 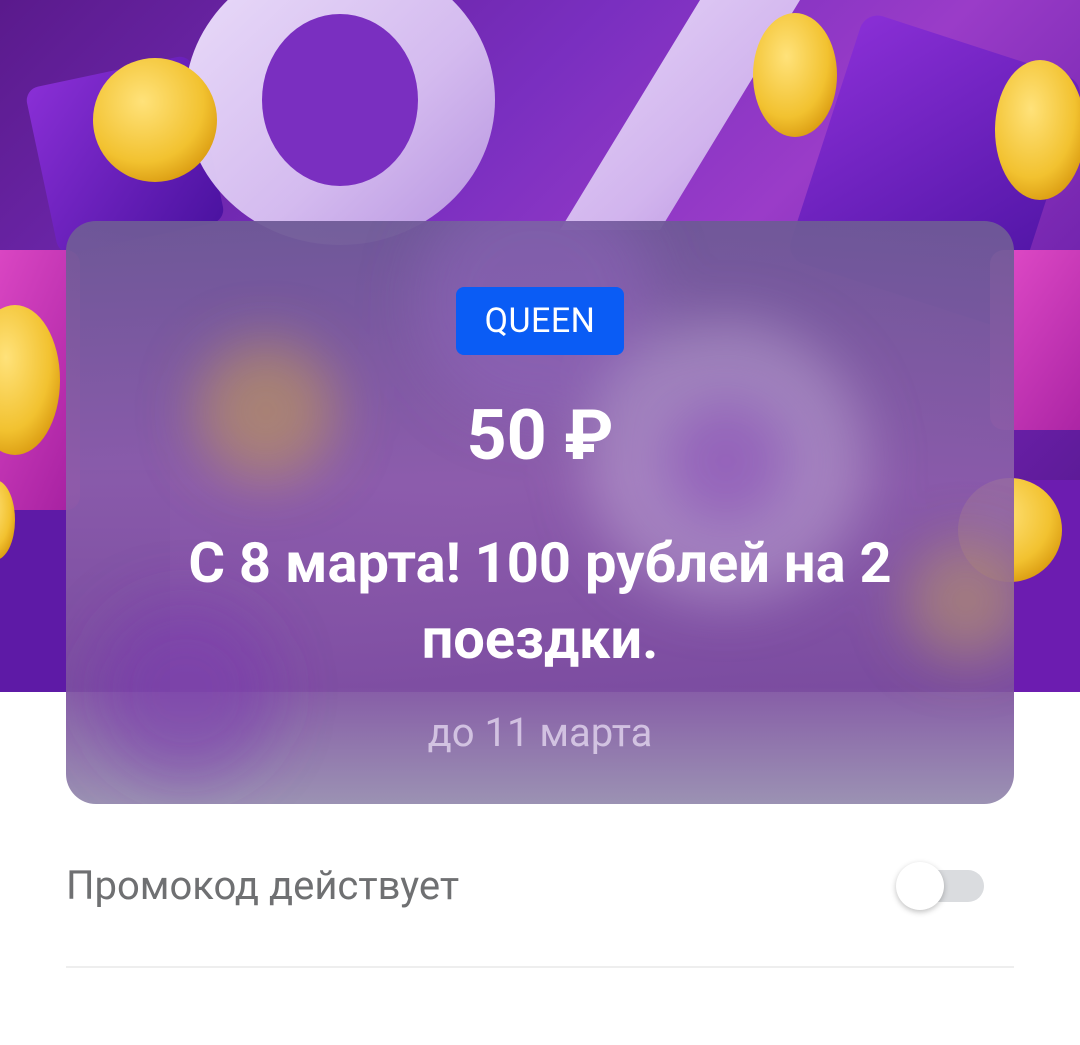 What do you see at coordinates (920, 886) in the screenshot?
I see `toggle-thumb` at bounding box center [920, 886].